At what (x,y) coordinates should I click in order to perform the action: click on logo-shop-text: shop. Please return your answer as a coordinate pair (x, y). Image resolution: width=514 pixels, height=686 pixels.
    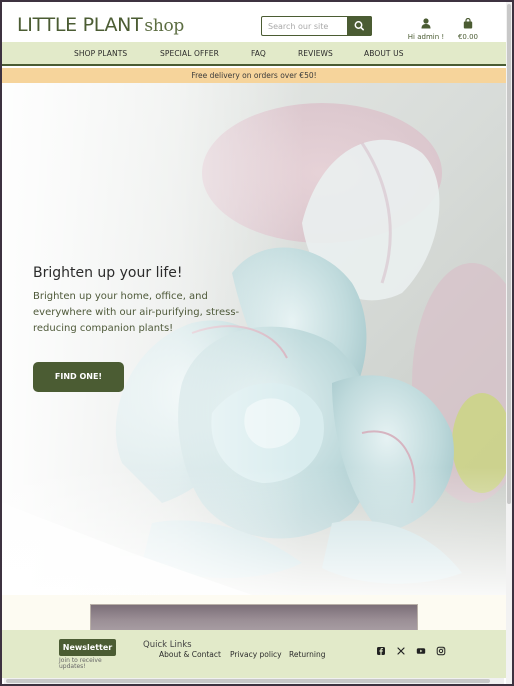
    Looking at the image, I should click on (164, 26).